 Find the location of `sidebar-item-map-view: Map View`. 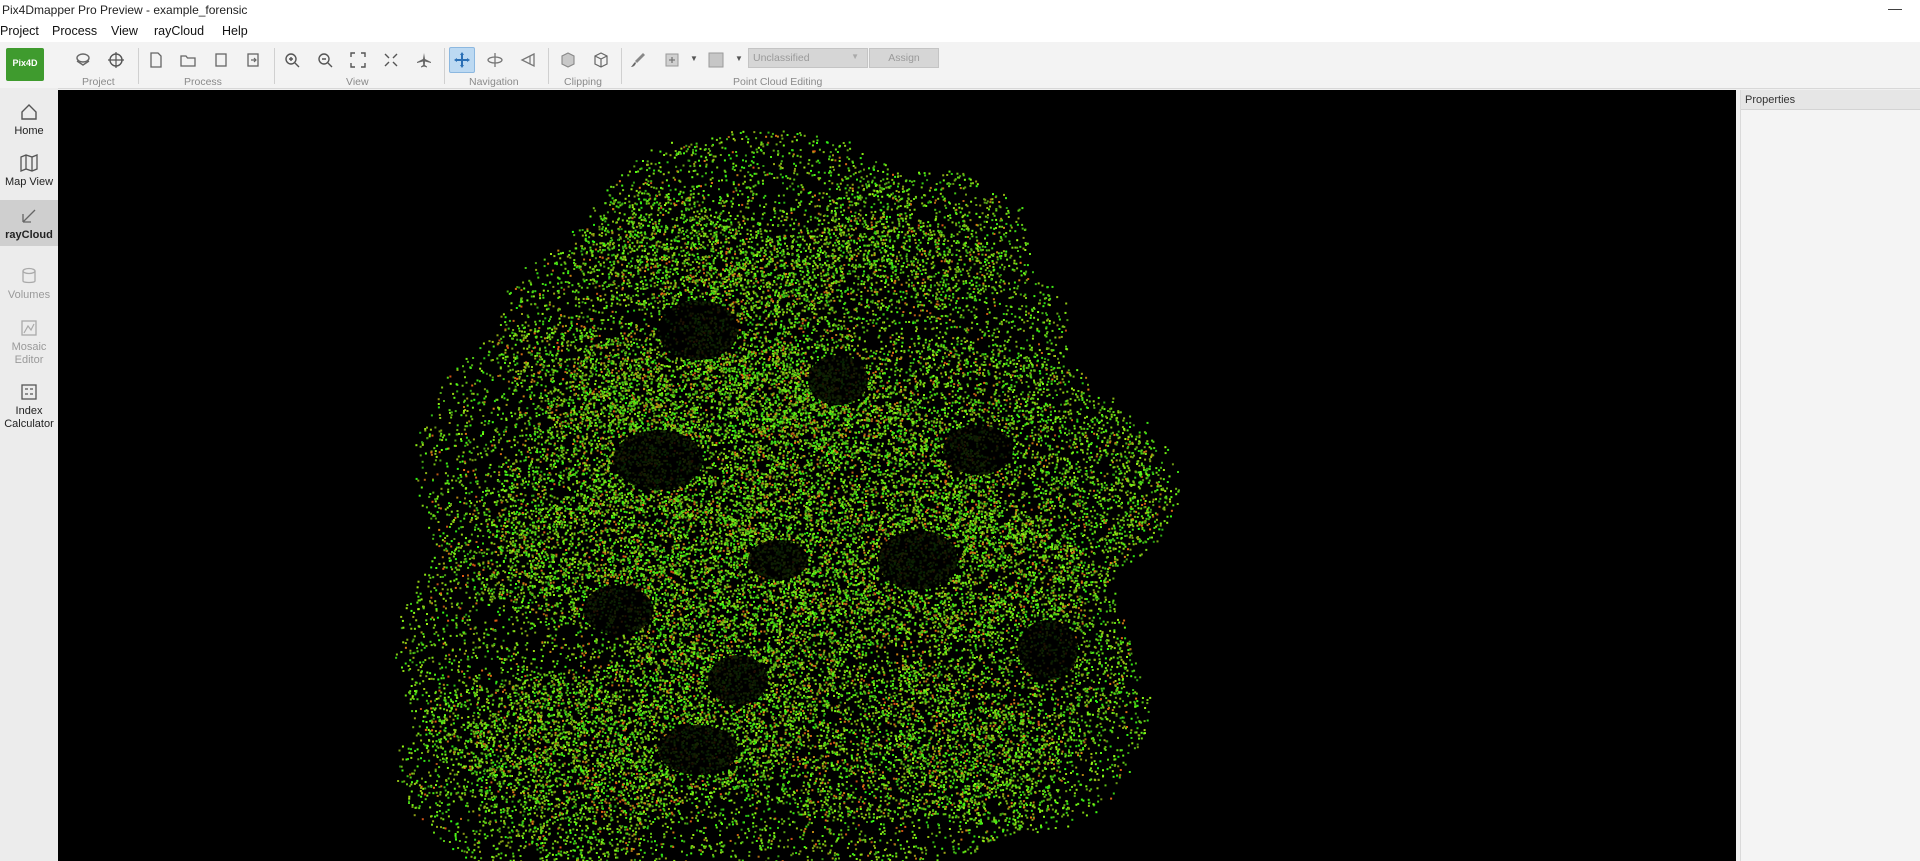

sidebar-item-map-view: Map View is located at coordinates (29, 171).